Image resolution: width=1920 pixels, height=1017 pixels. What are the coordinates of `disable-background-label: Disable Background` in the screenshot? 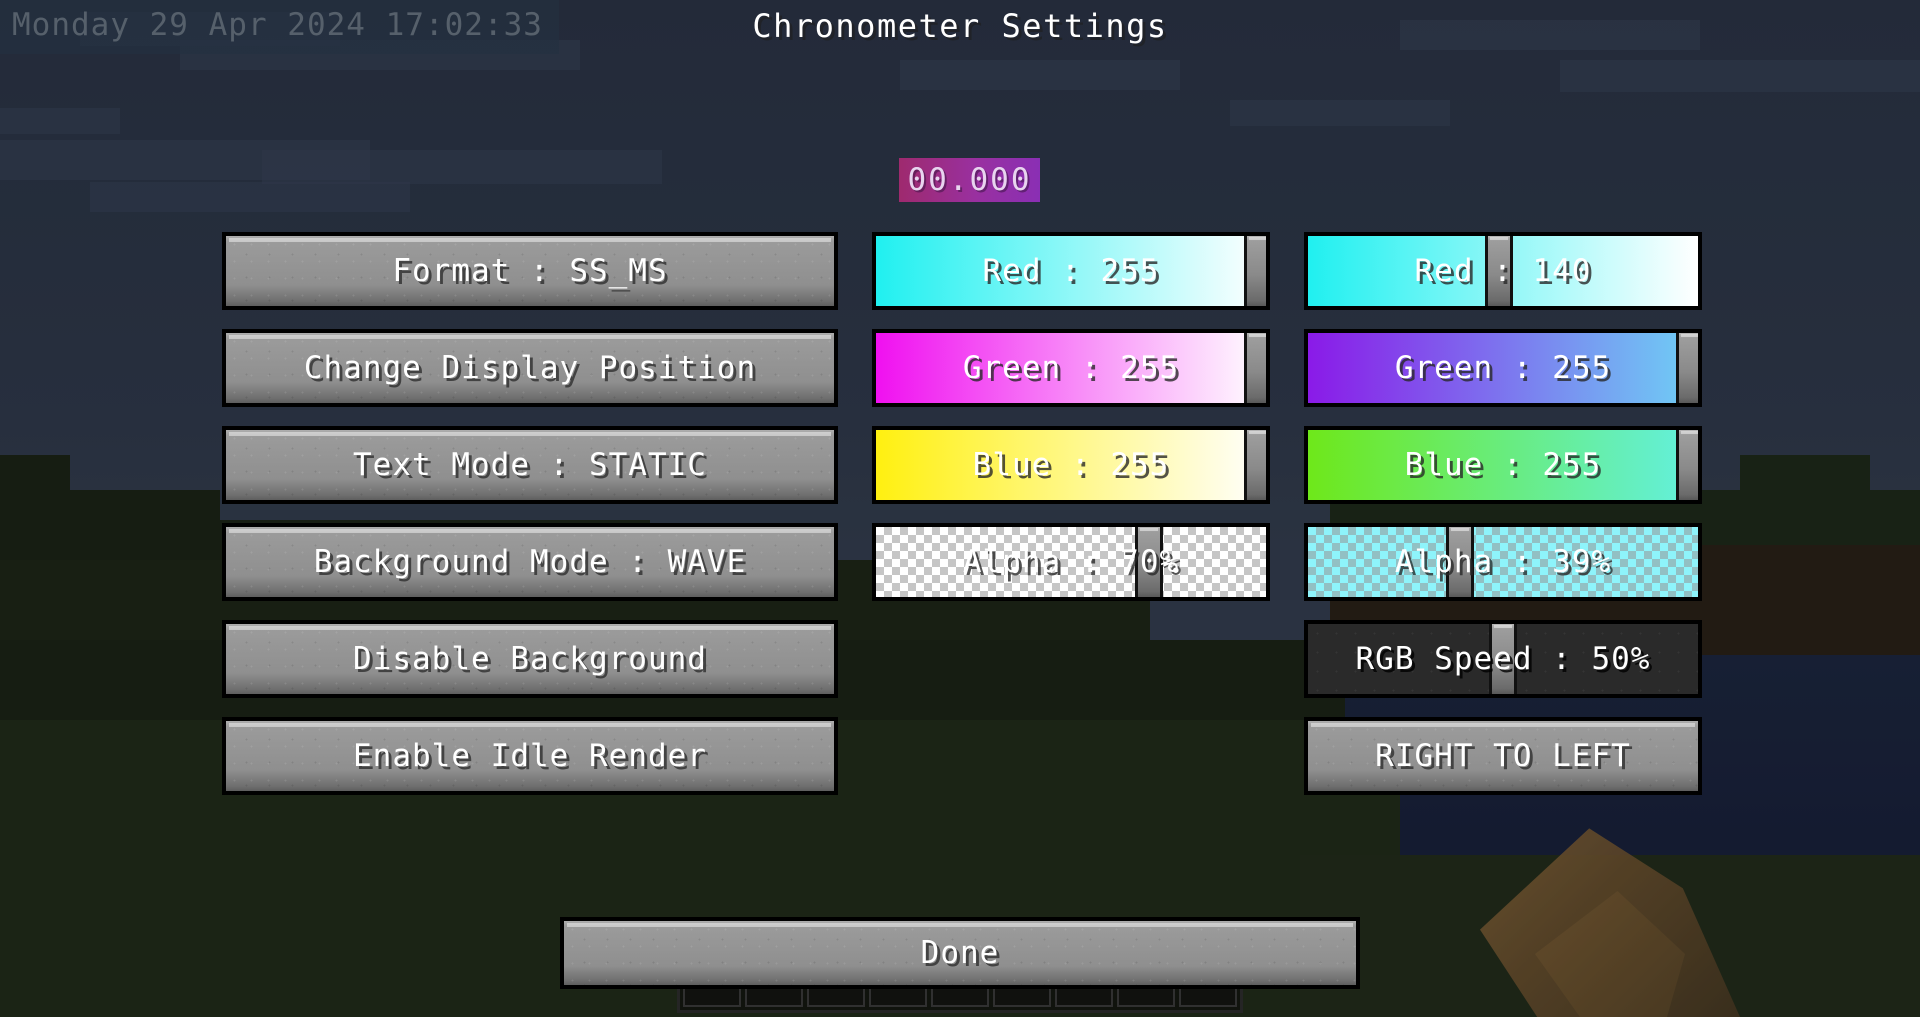 It's located at (530, 659).